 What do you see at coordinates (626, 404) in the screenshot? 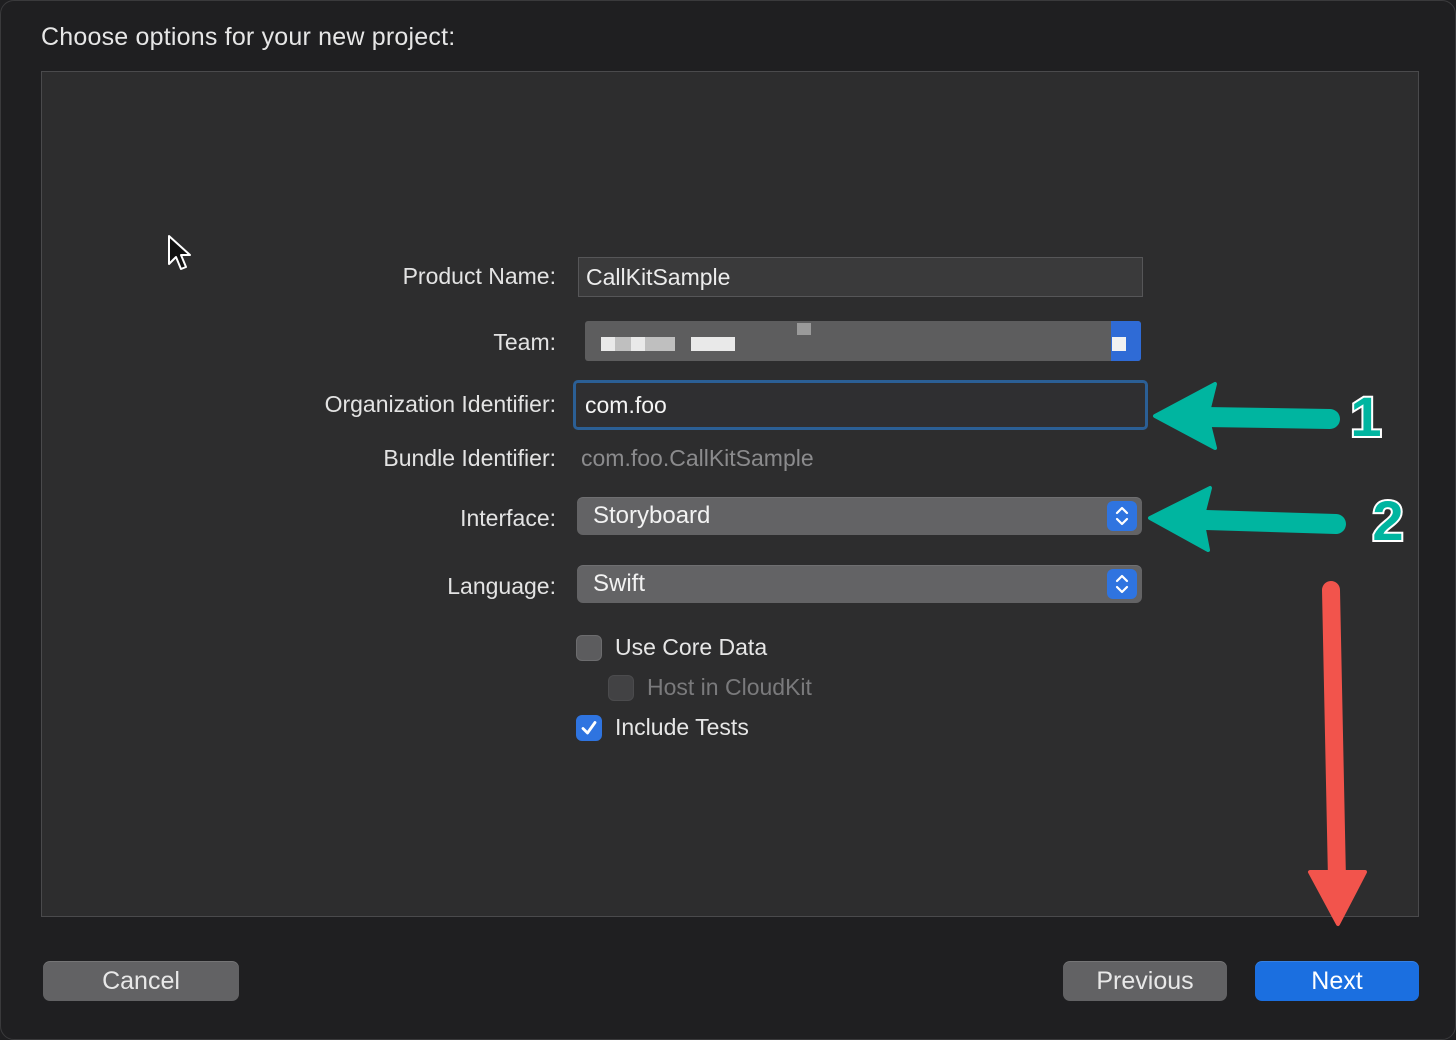
I see `organization-identifier-value: com.foo` at bounding box center [626, 404].